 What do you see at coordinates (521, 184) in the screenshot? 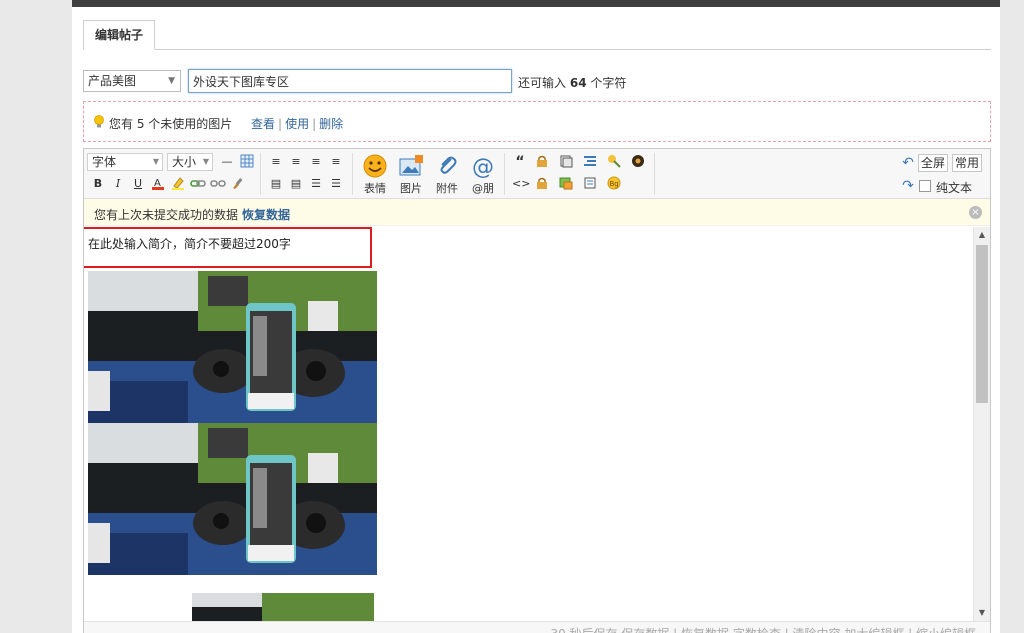
I see `code-icon: <>` at bounding box center [521, 184].